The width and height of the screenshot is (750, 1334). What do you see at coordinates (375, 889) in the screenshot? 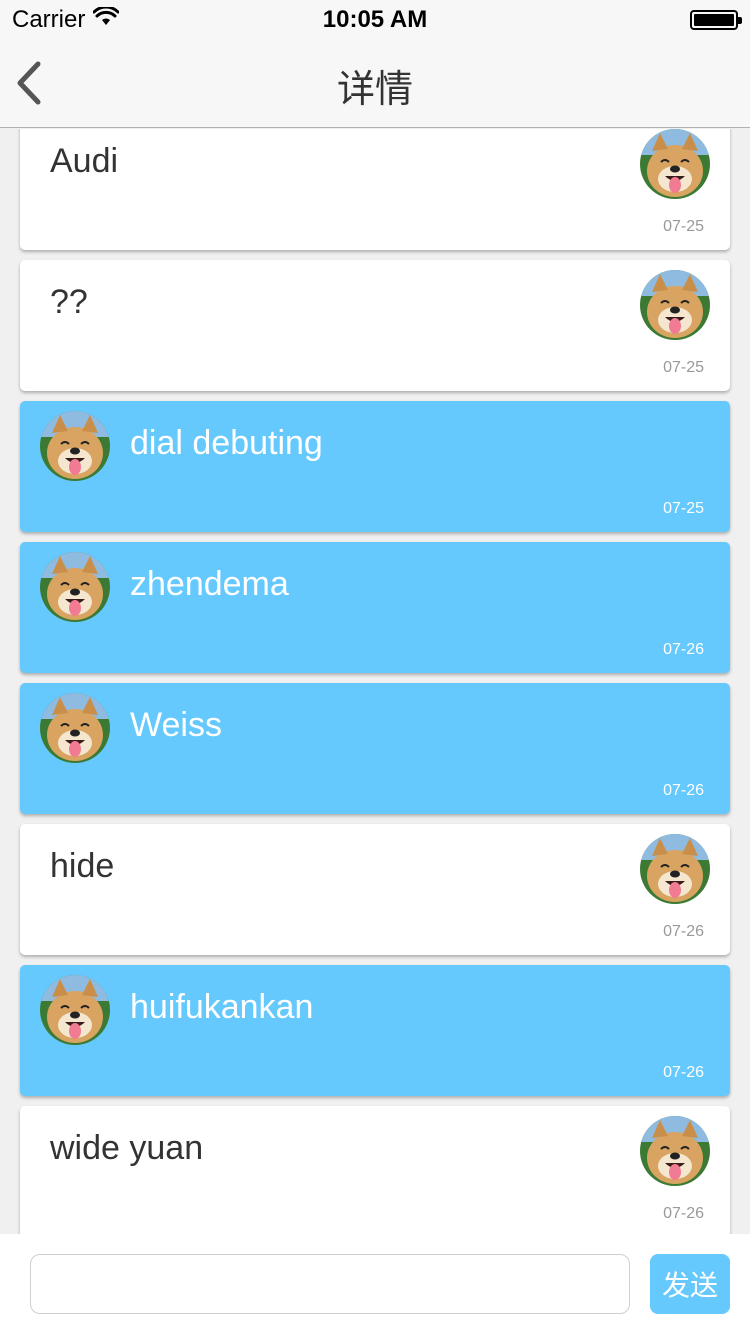
I see `message-card-in: hide 07-26` at bounding box center [375, 889].